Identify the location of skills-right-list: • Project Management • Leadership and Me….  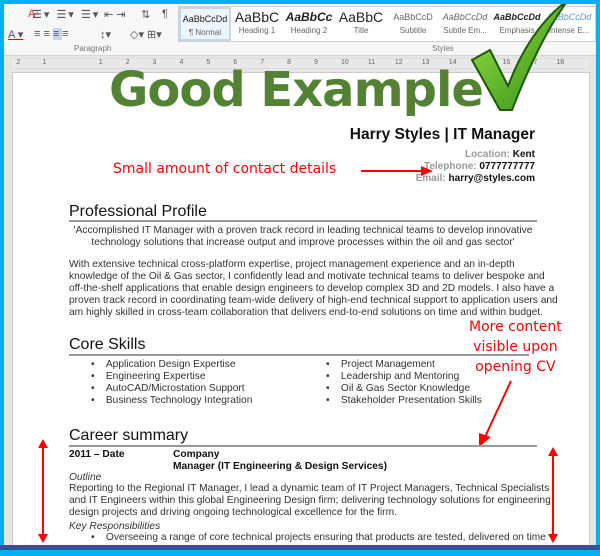
(404, 383).